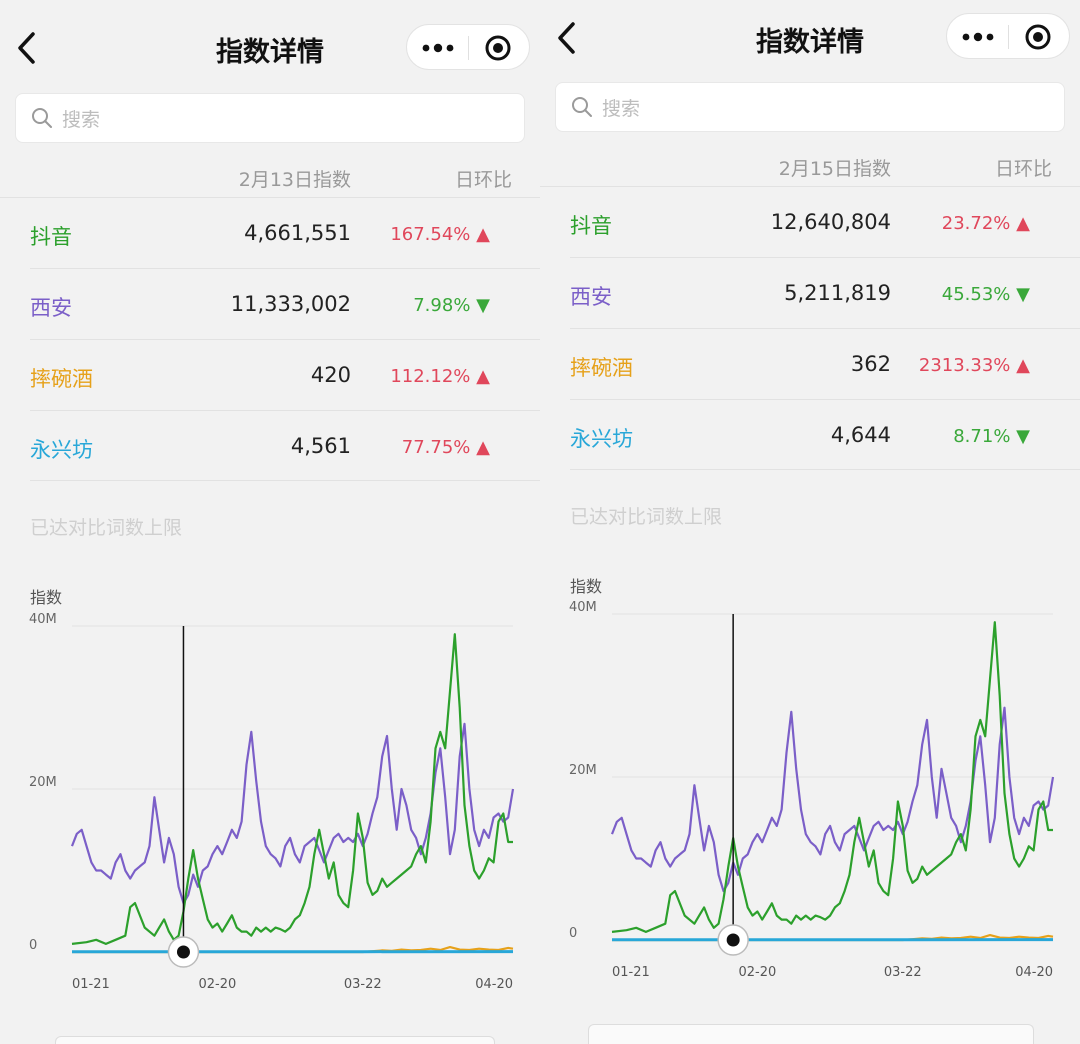  Describe the element at coordinates (930, 436) in the screenshot. I see `day-change: 8.71% ▼` at that location.